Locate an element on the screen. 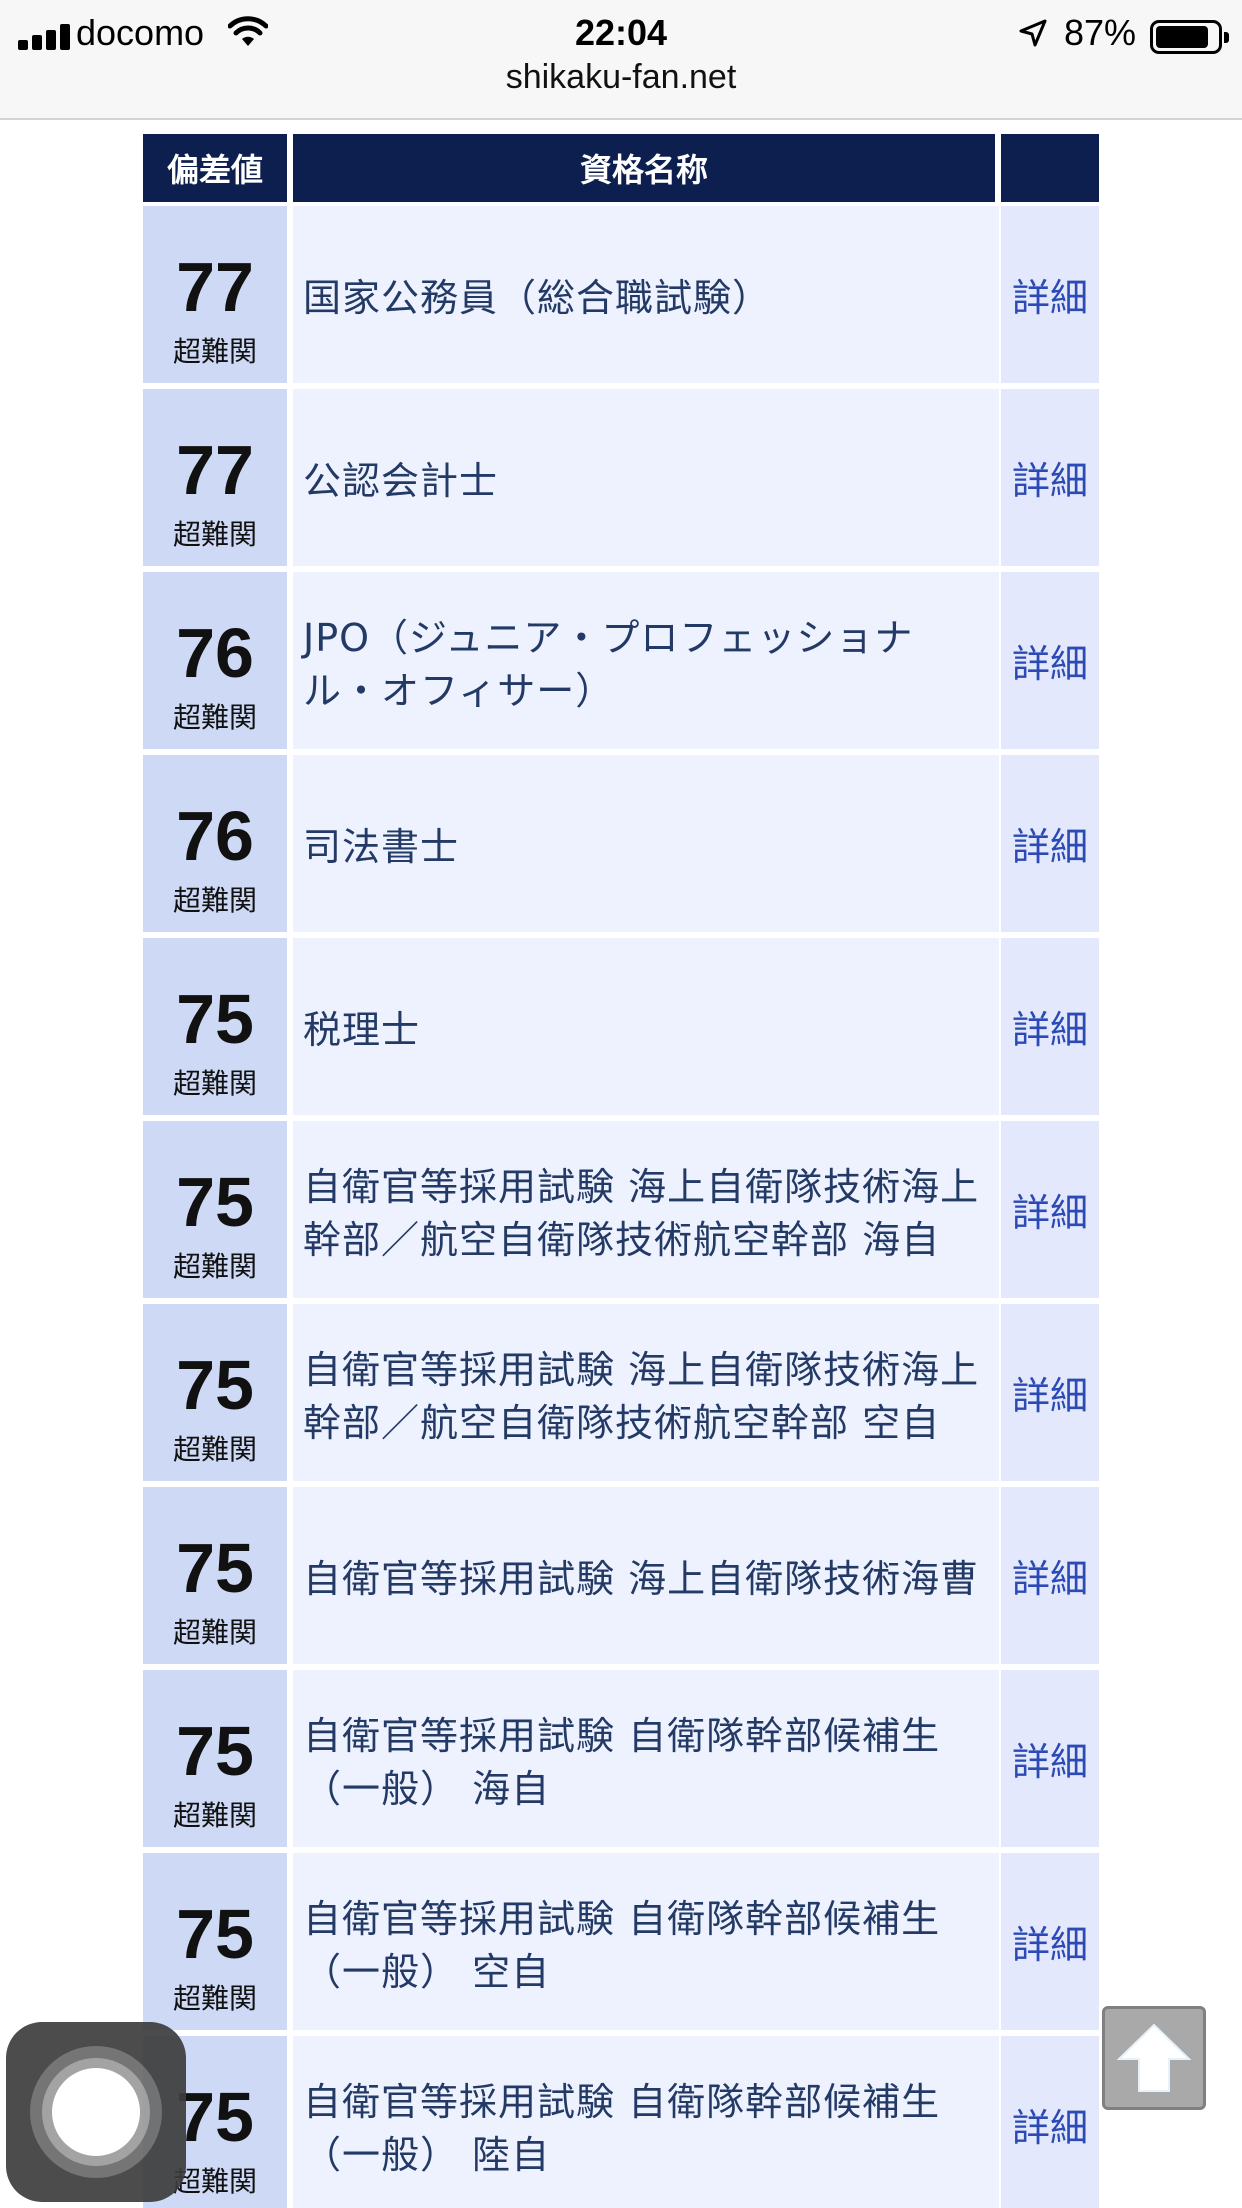 This screenshot has height=2208, width=1242. qualification-cell: 国家公務員（総合職試験） is located at coordinates (646, 294).